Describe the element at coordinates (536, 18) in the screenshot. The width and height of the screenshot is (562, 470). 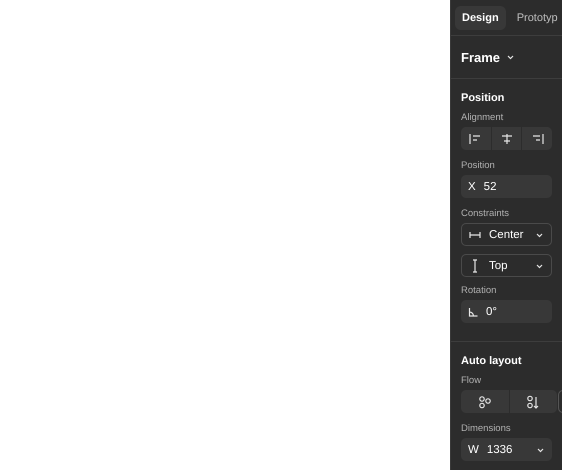
I see `tab: Prototyp` at that location.